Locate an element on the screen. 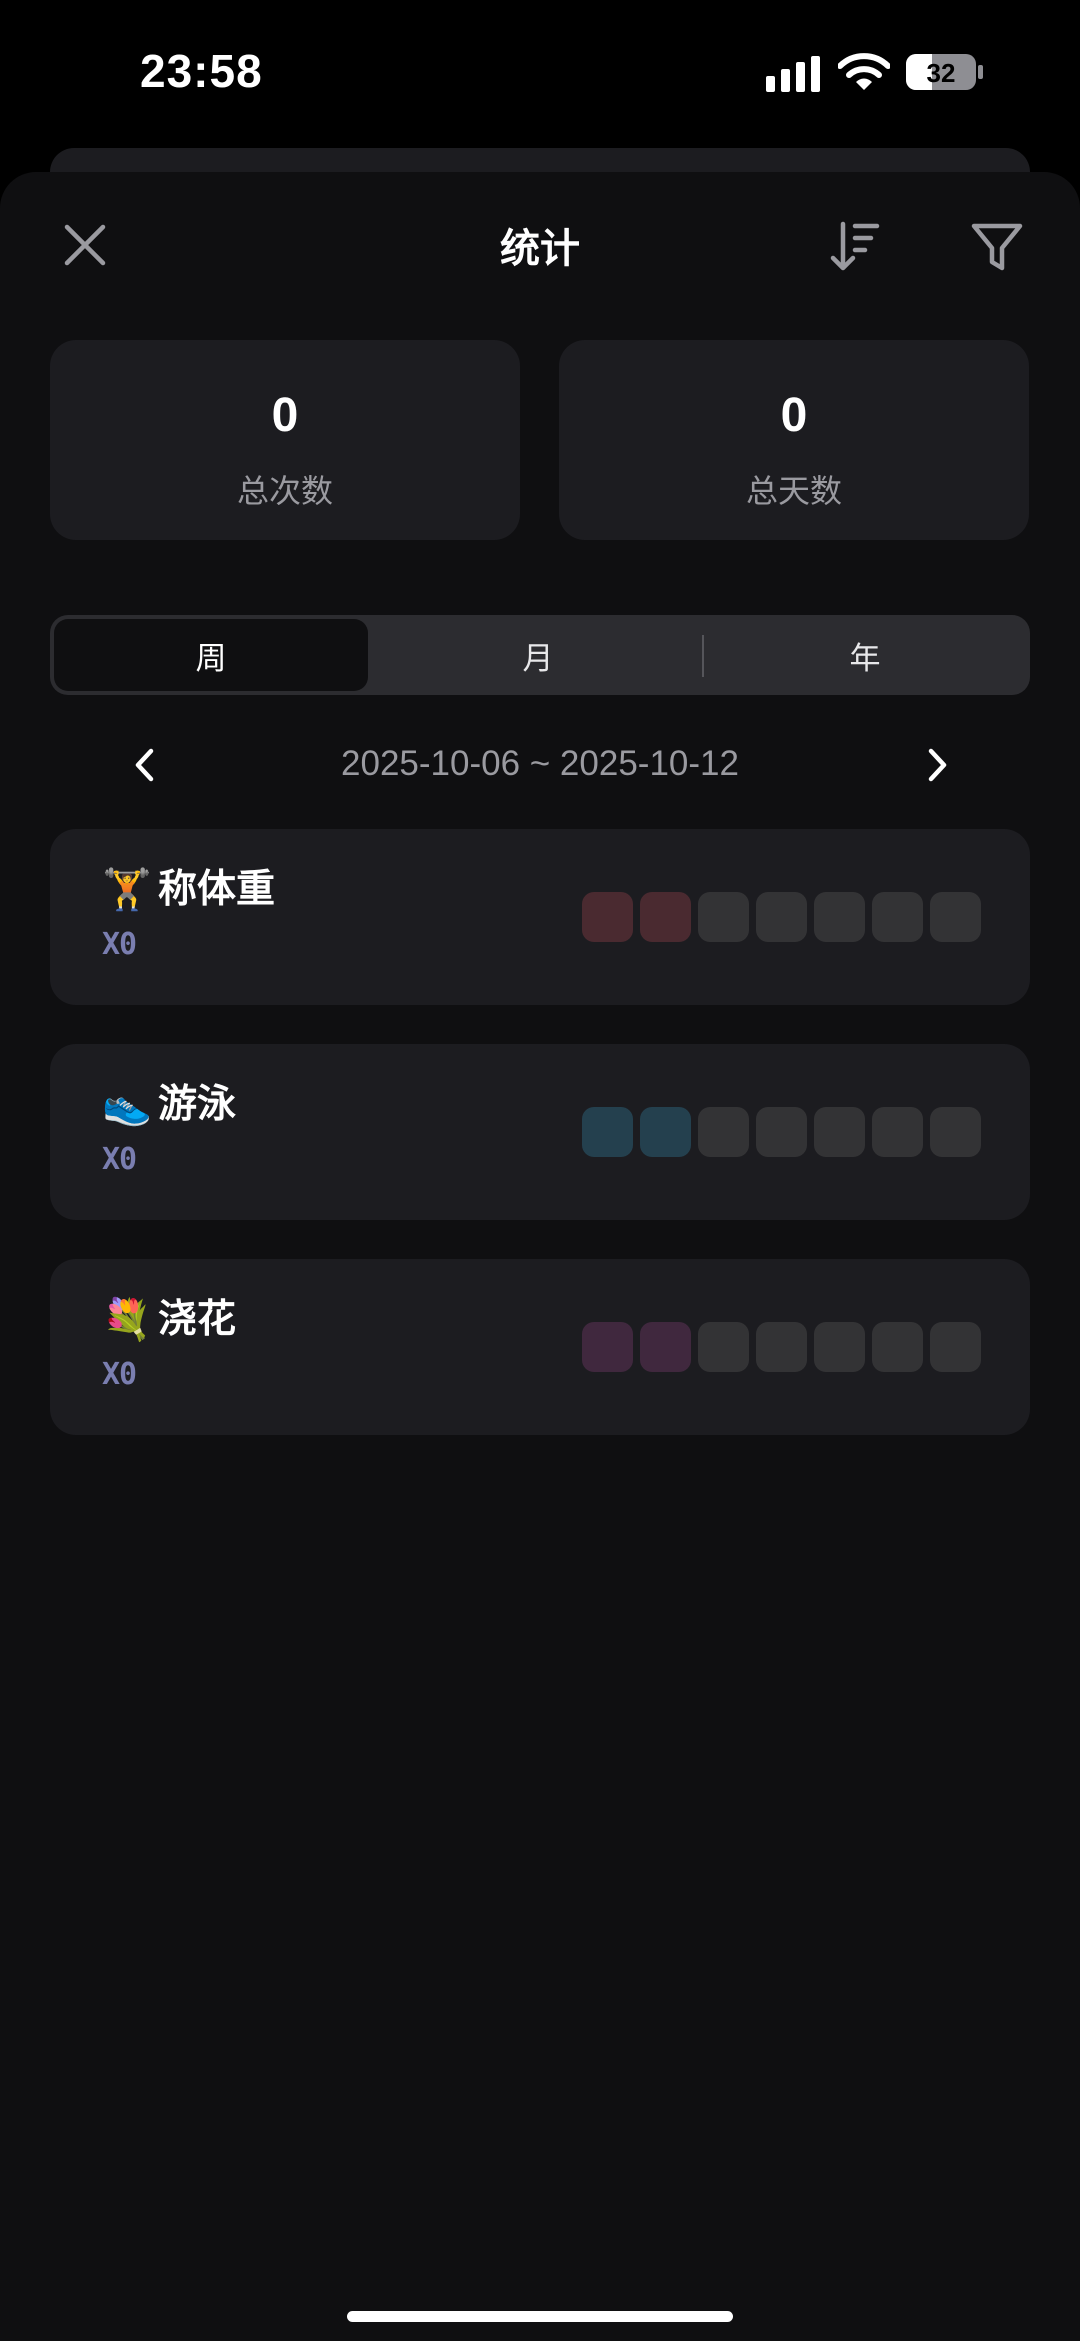 The image size is (1080, 2341). sheet-header: 统计 is located at coordinates (540, 242).